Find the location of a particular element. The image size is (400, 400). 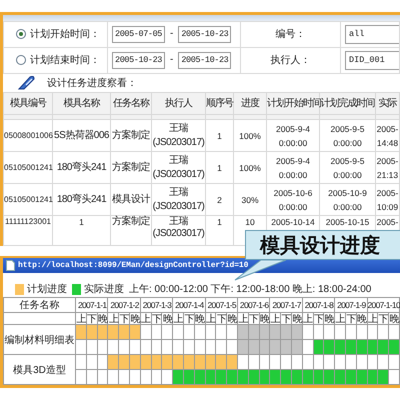

pen-icon is located at coordinates (27, 83).